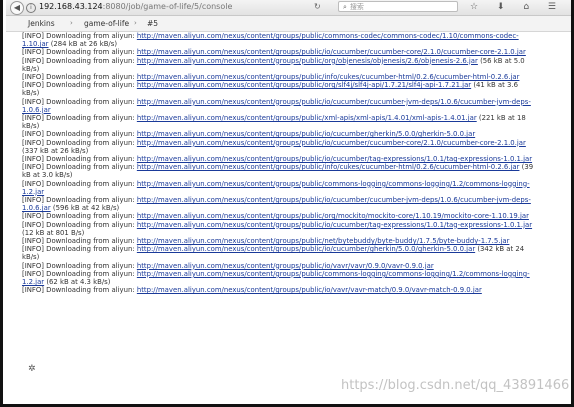 Image resolution: width=574 pixels, height=407 pixels. What do you see at coordinates (356, 7) in the screenshot?
I see `search-placeholder: 搜索` at bounding box center [356, 7].